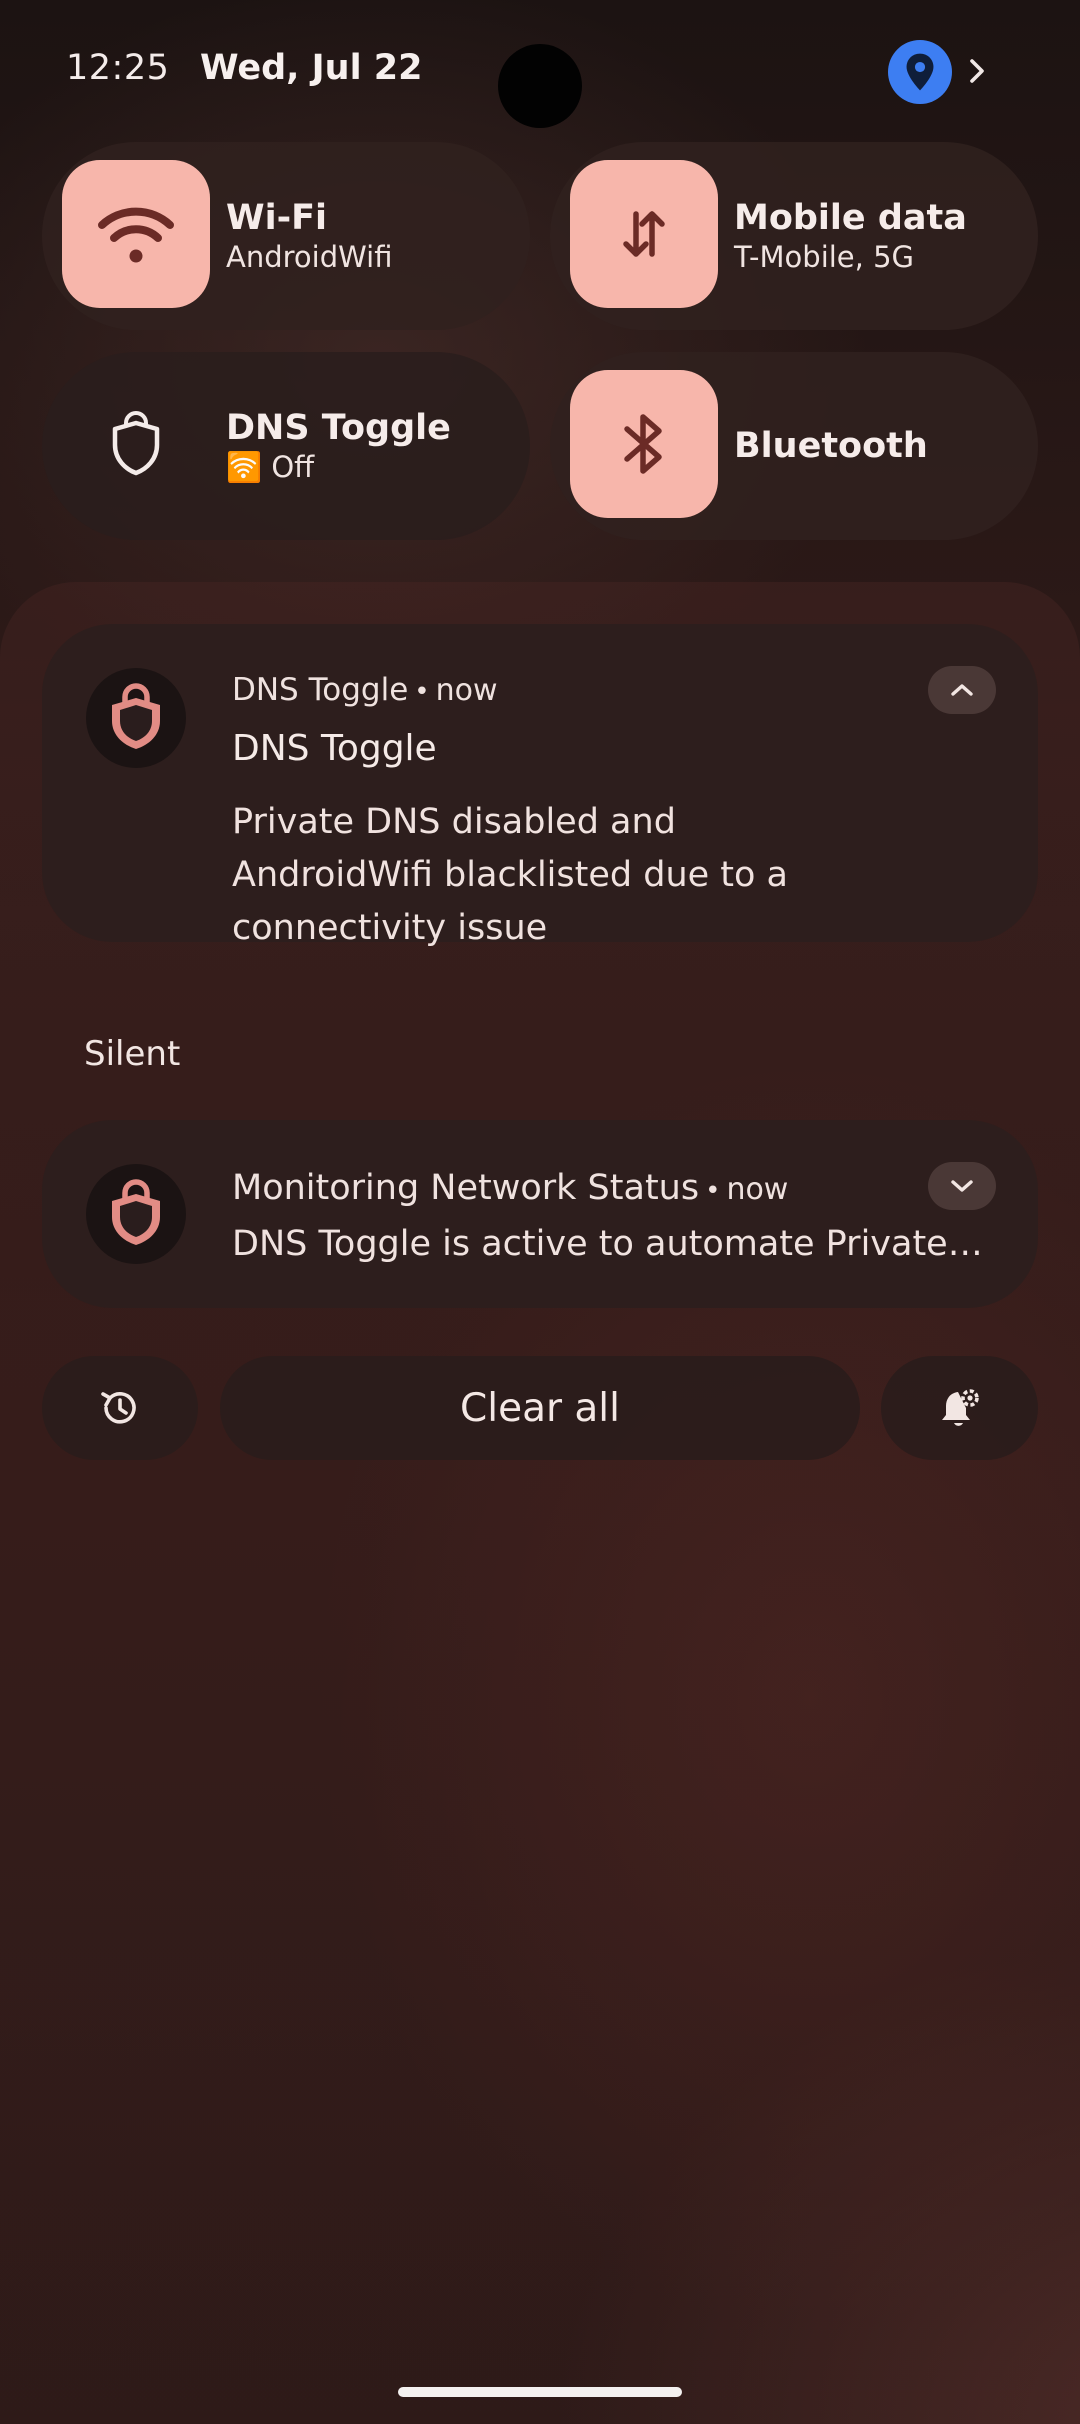 The width and height of the screenshot is (1080, 2424). I want to click on mobile-data-tile: Mobile data T-Mobile, 5G, so click(794, 236).